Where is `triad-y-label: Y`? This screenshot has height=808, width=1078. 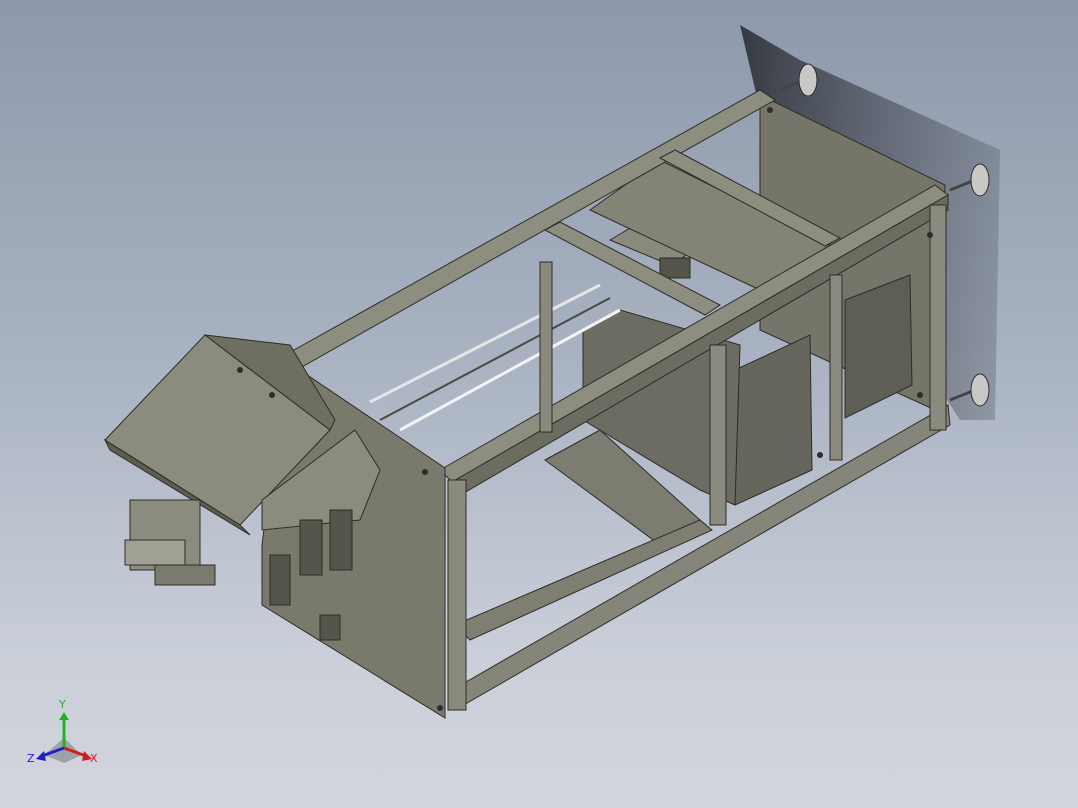 triad-y-label: Y is located at coordinates (62, 704).